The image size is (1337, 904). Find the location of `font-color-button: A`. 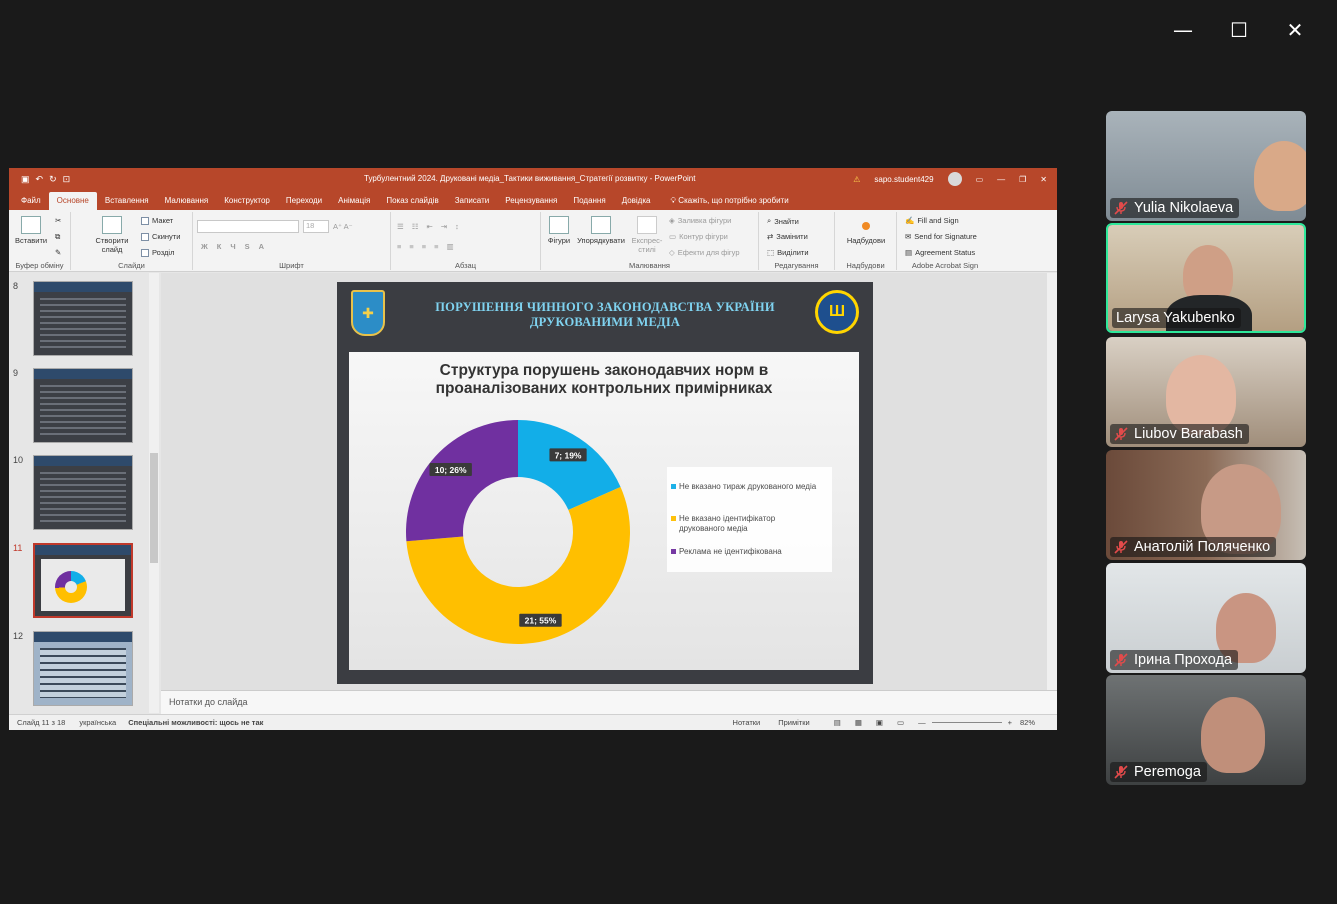

font-color-button: A is located at coordinates (261, 246).